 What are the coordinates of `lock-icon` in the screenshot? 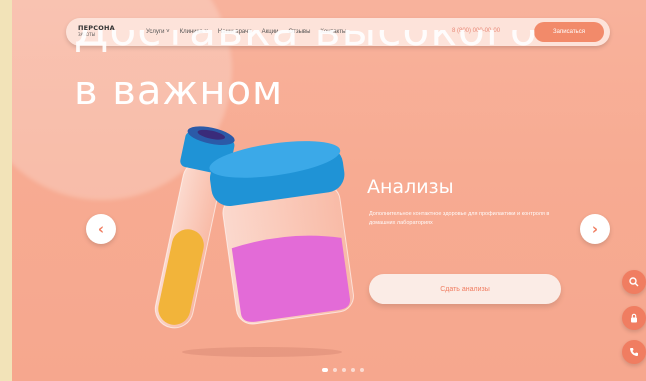 It's located at (634, 318).